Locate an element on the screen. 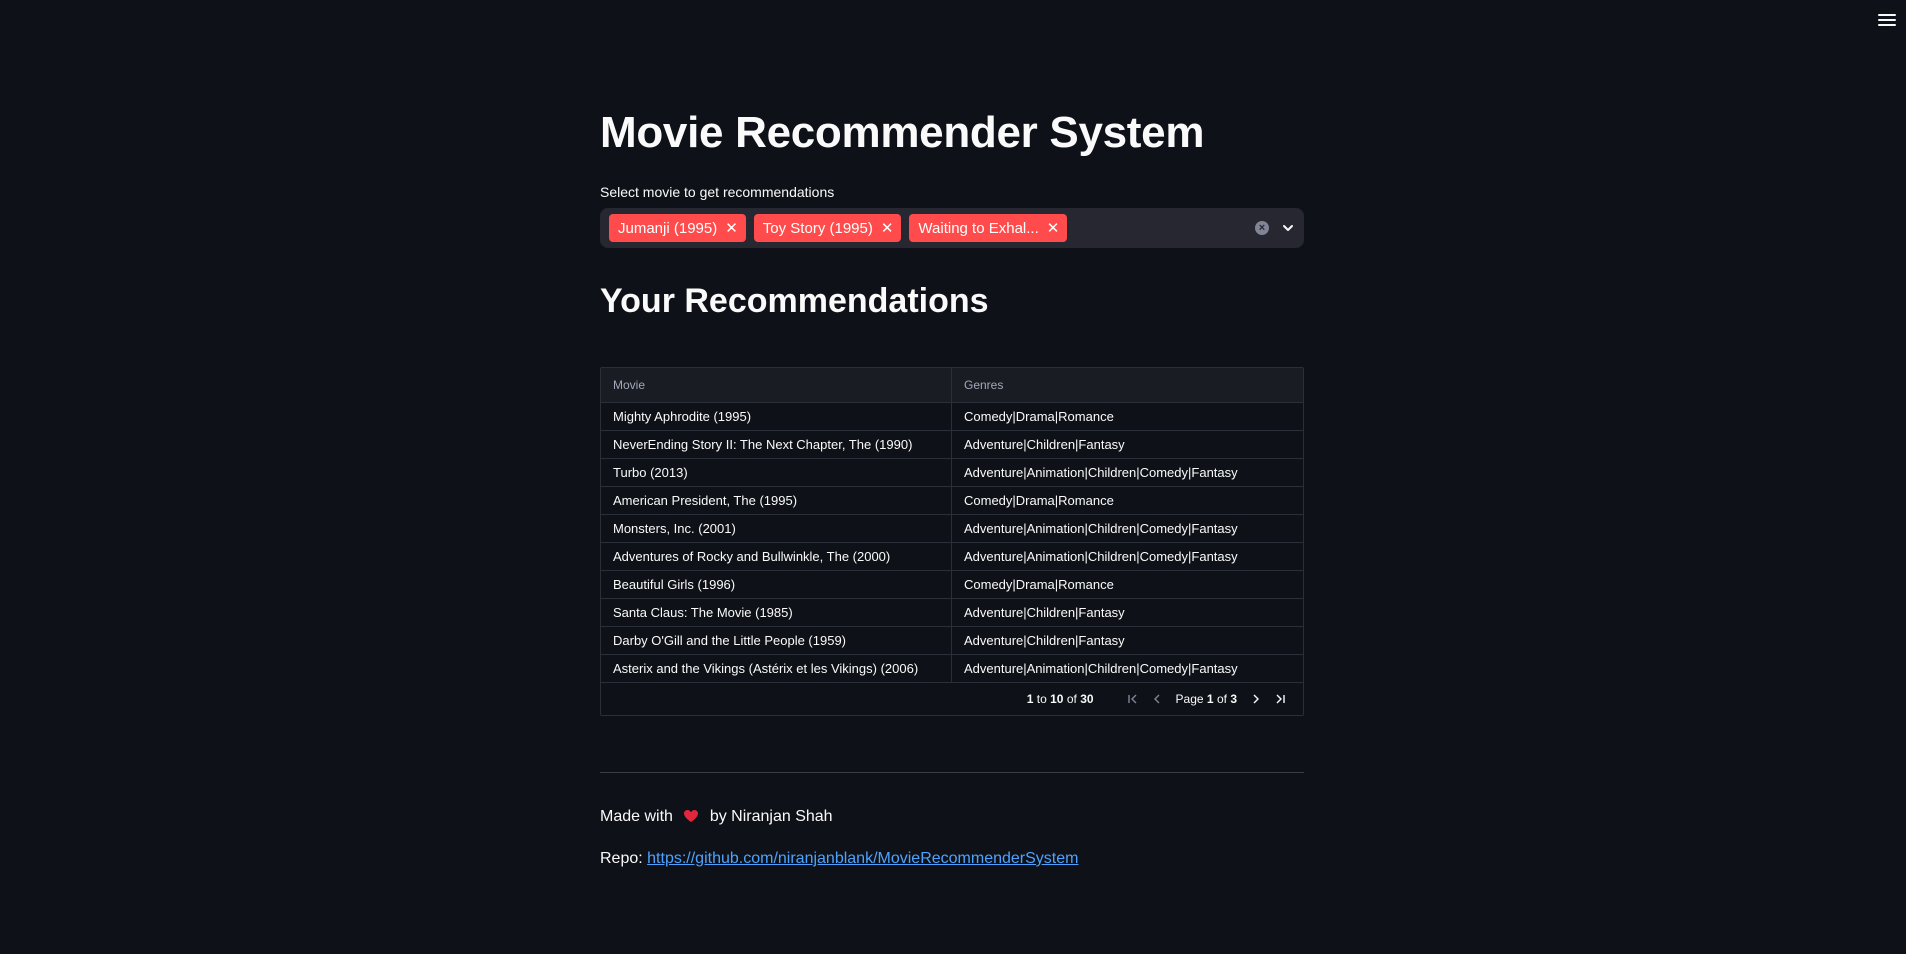 The image size is (1906, 954). current-page: 1 is located at coordinates (1210, 699).